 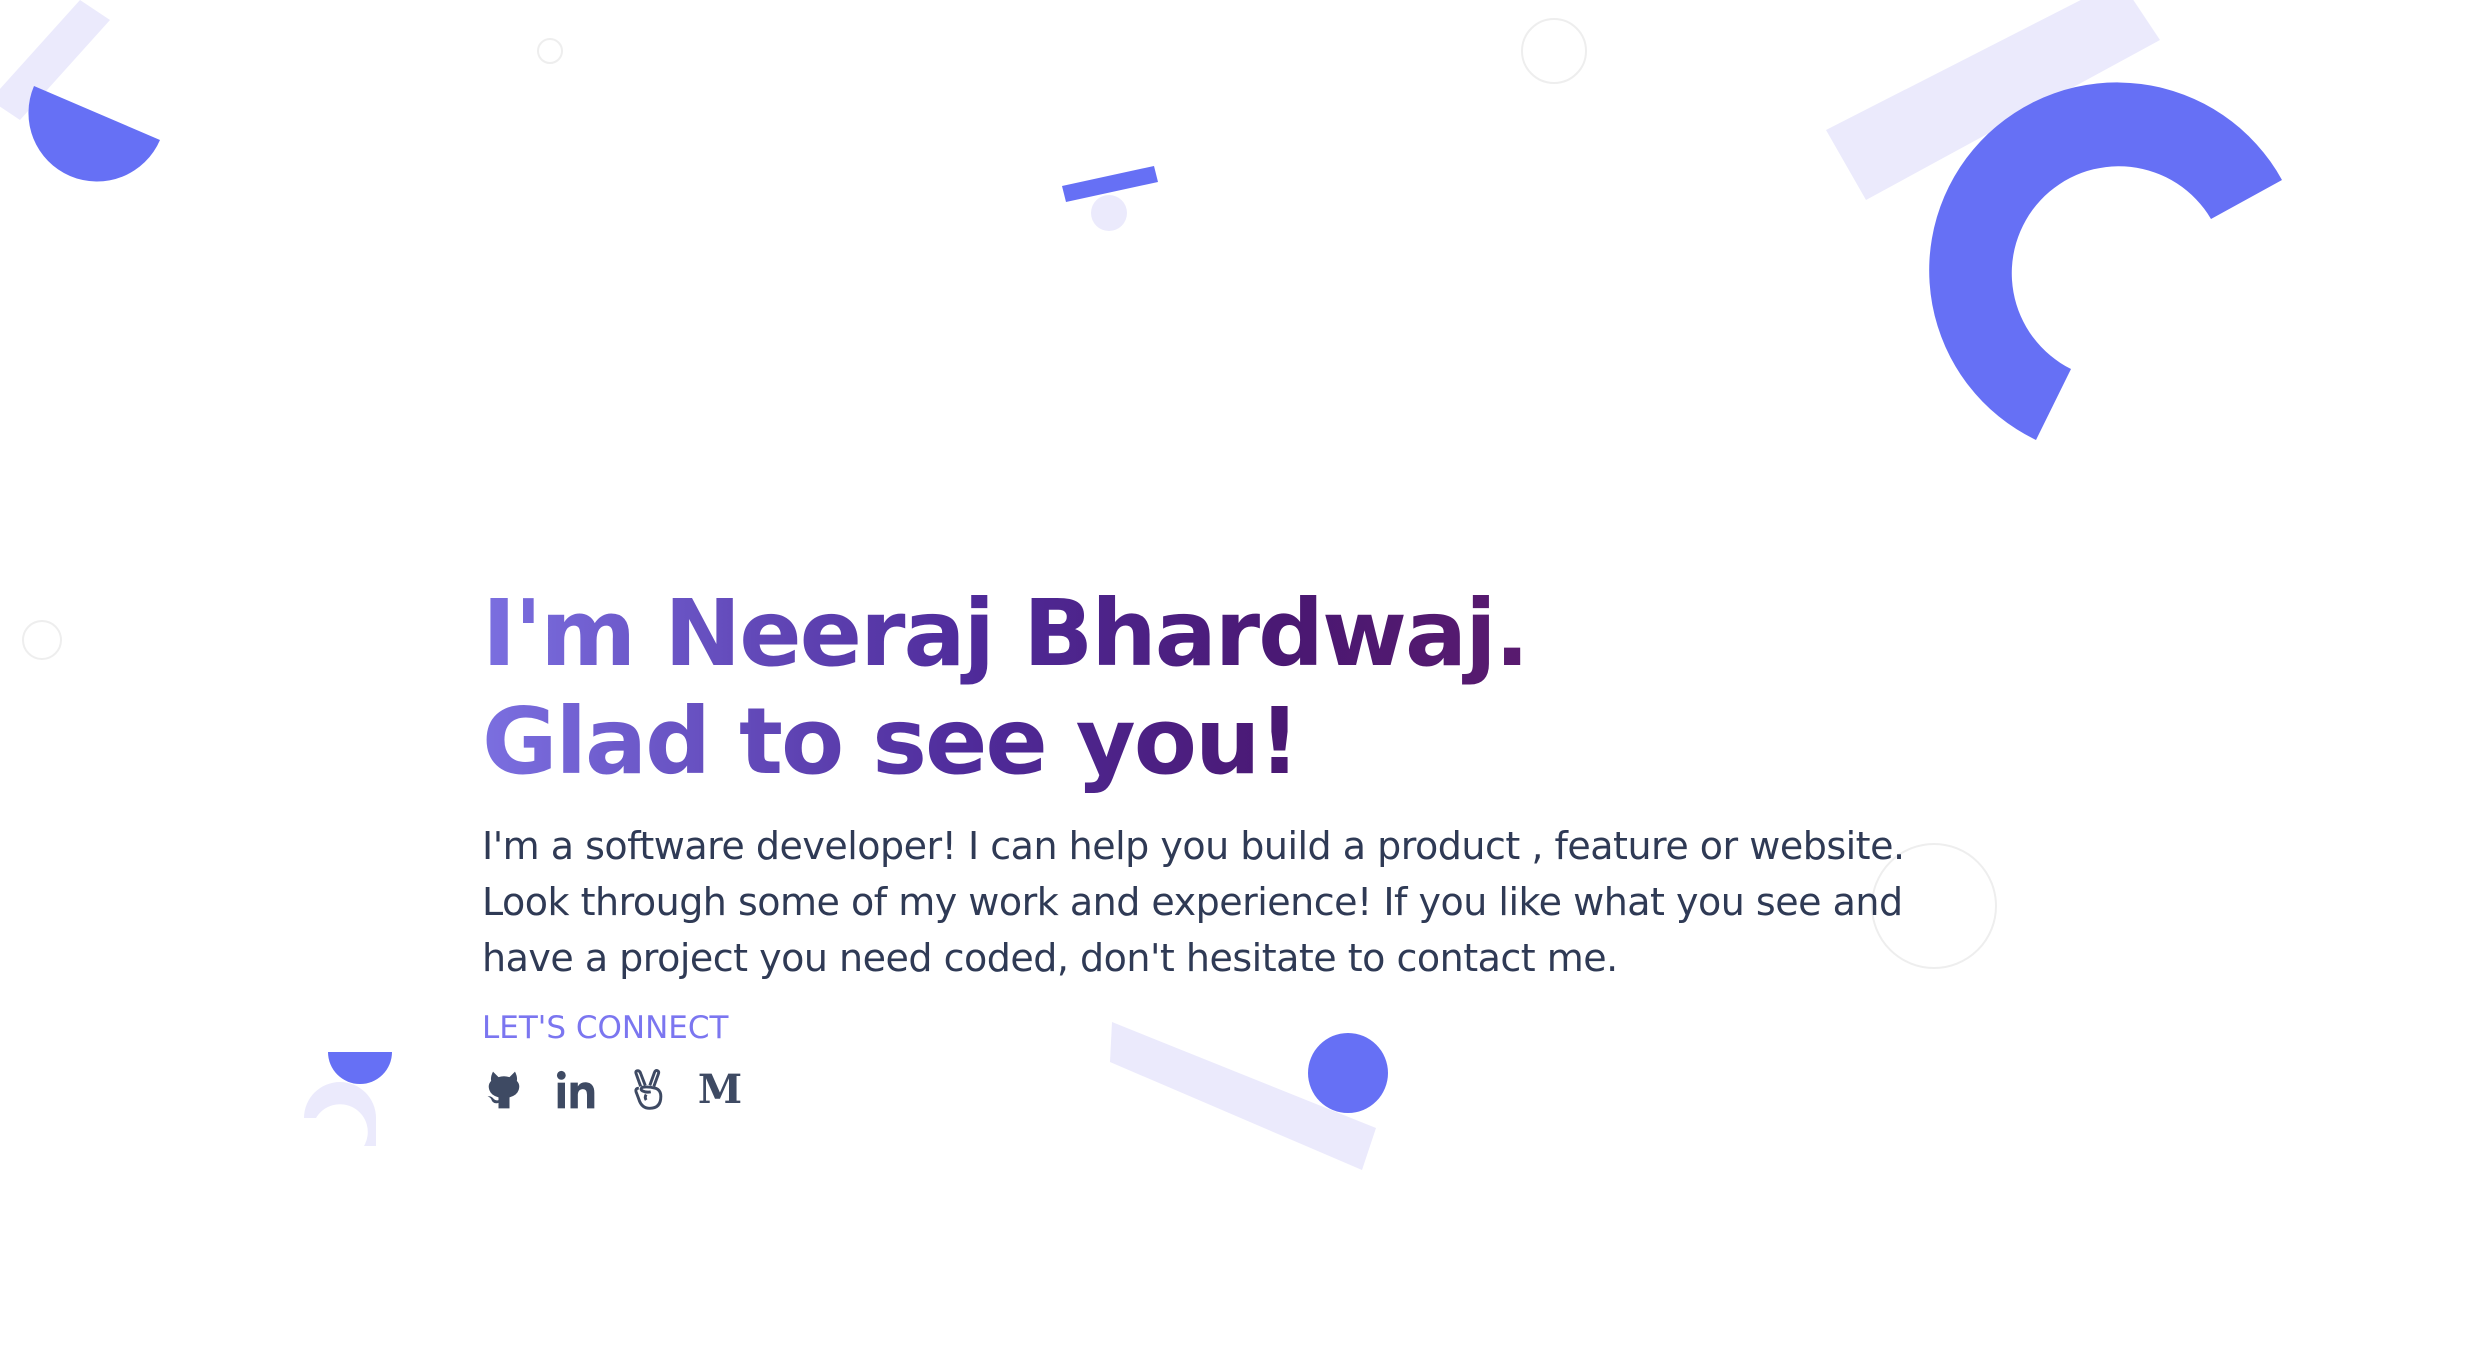 What do you see at coordinates (1202, 1090) in the screenshot?
I see `social-links: M` at bounding box center [1202, 1090].